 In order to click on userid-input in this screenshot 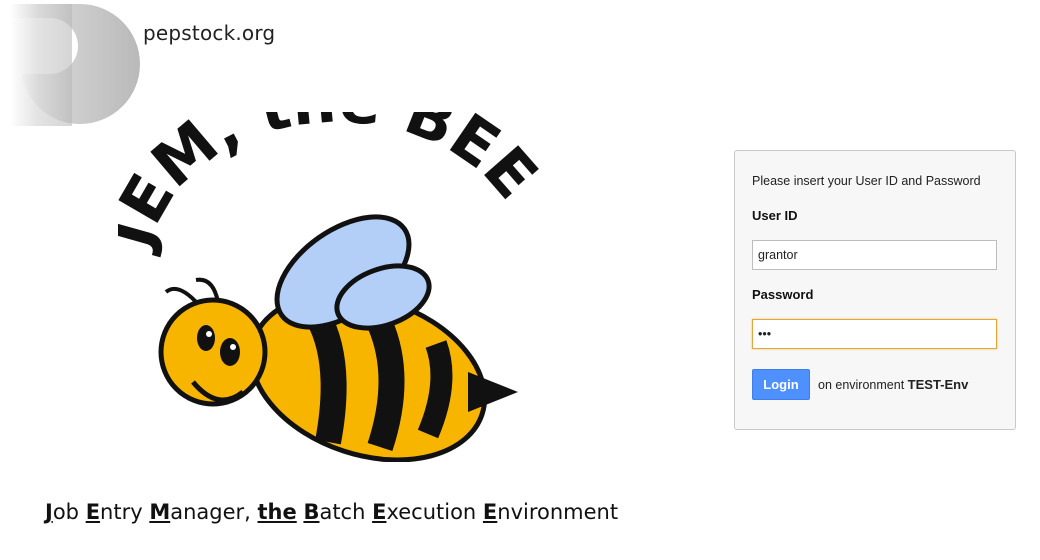, I will do `click(874, 255)`.